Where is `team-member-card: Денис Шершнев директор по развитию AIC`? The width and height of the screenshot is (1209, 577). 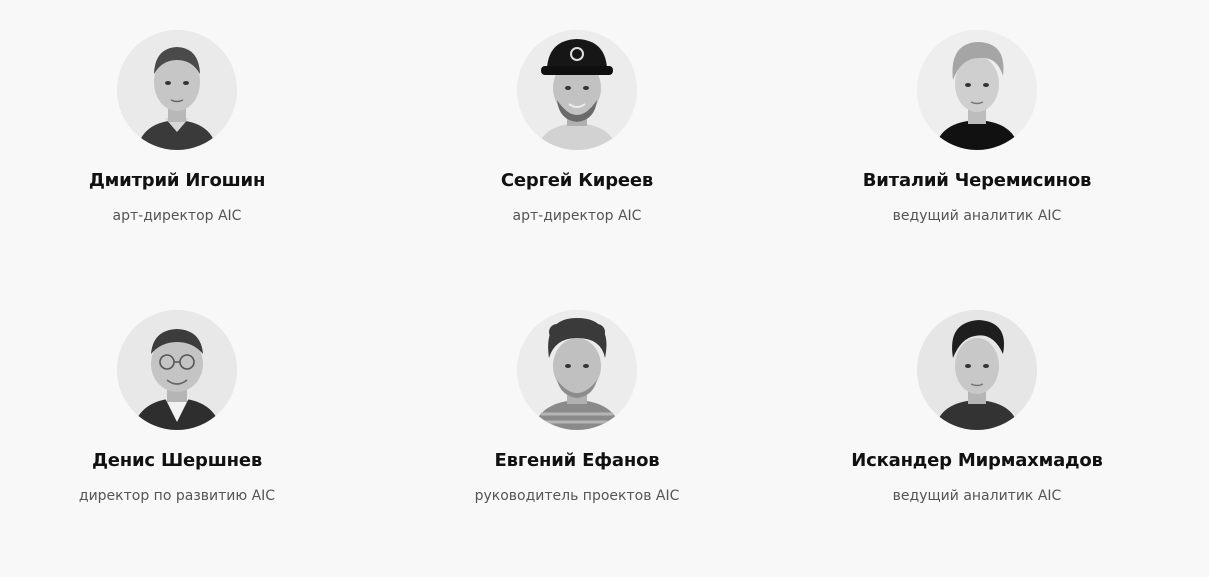 team-member-card: Денис Шершнев директор по развитию AIC is located at coordinates (177, 430).